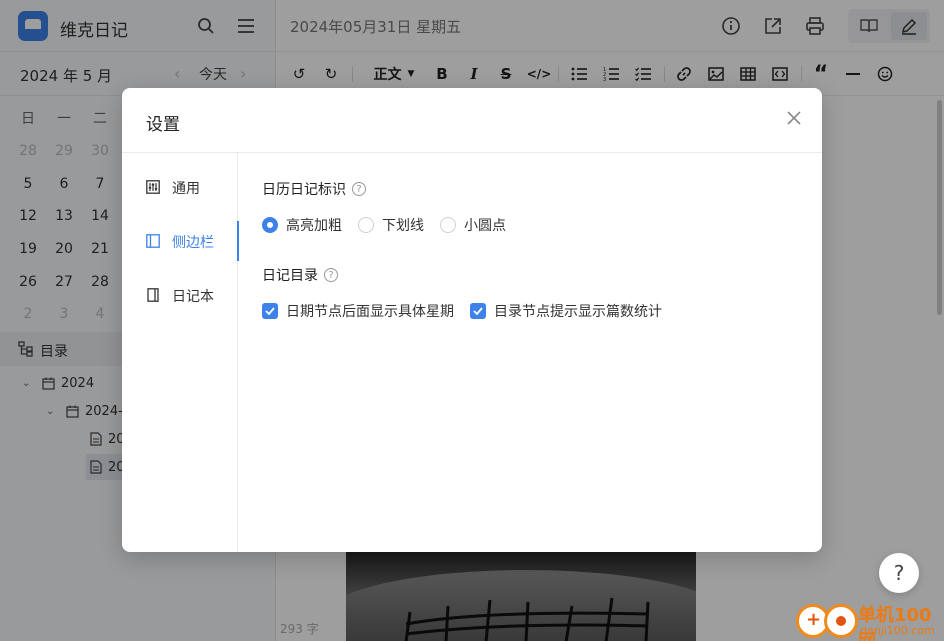 The image size is (944, 641). Describe the element at coordinates (193, 243) in the screenshot. I see `nav-label: 侧边栏` at that location.